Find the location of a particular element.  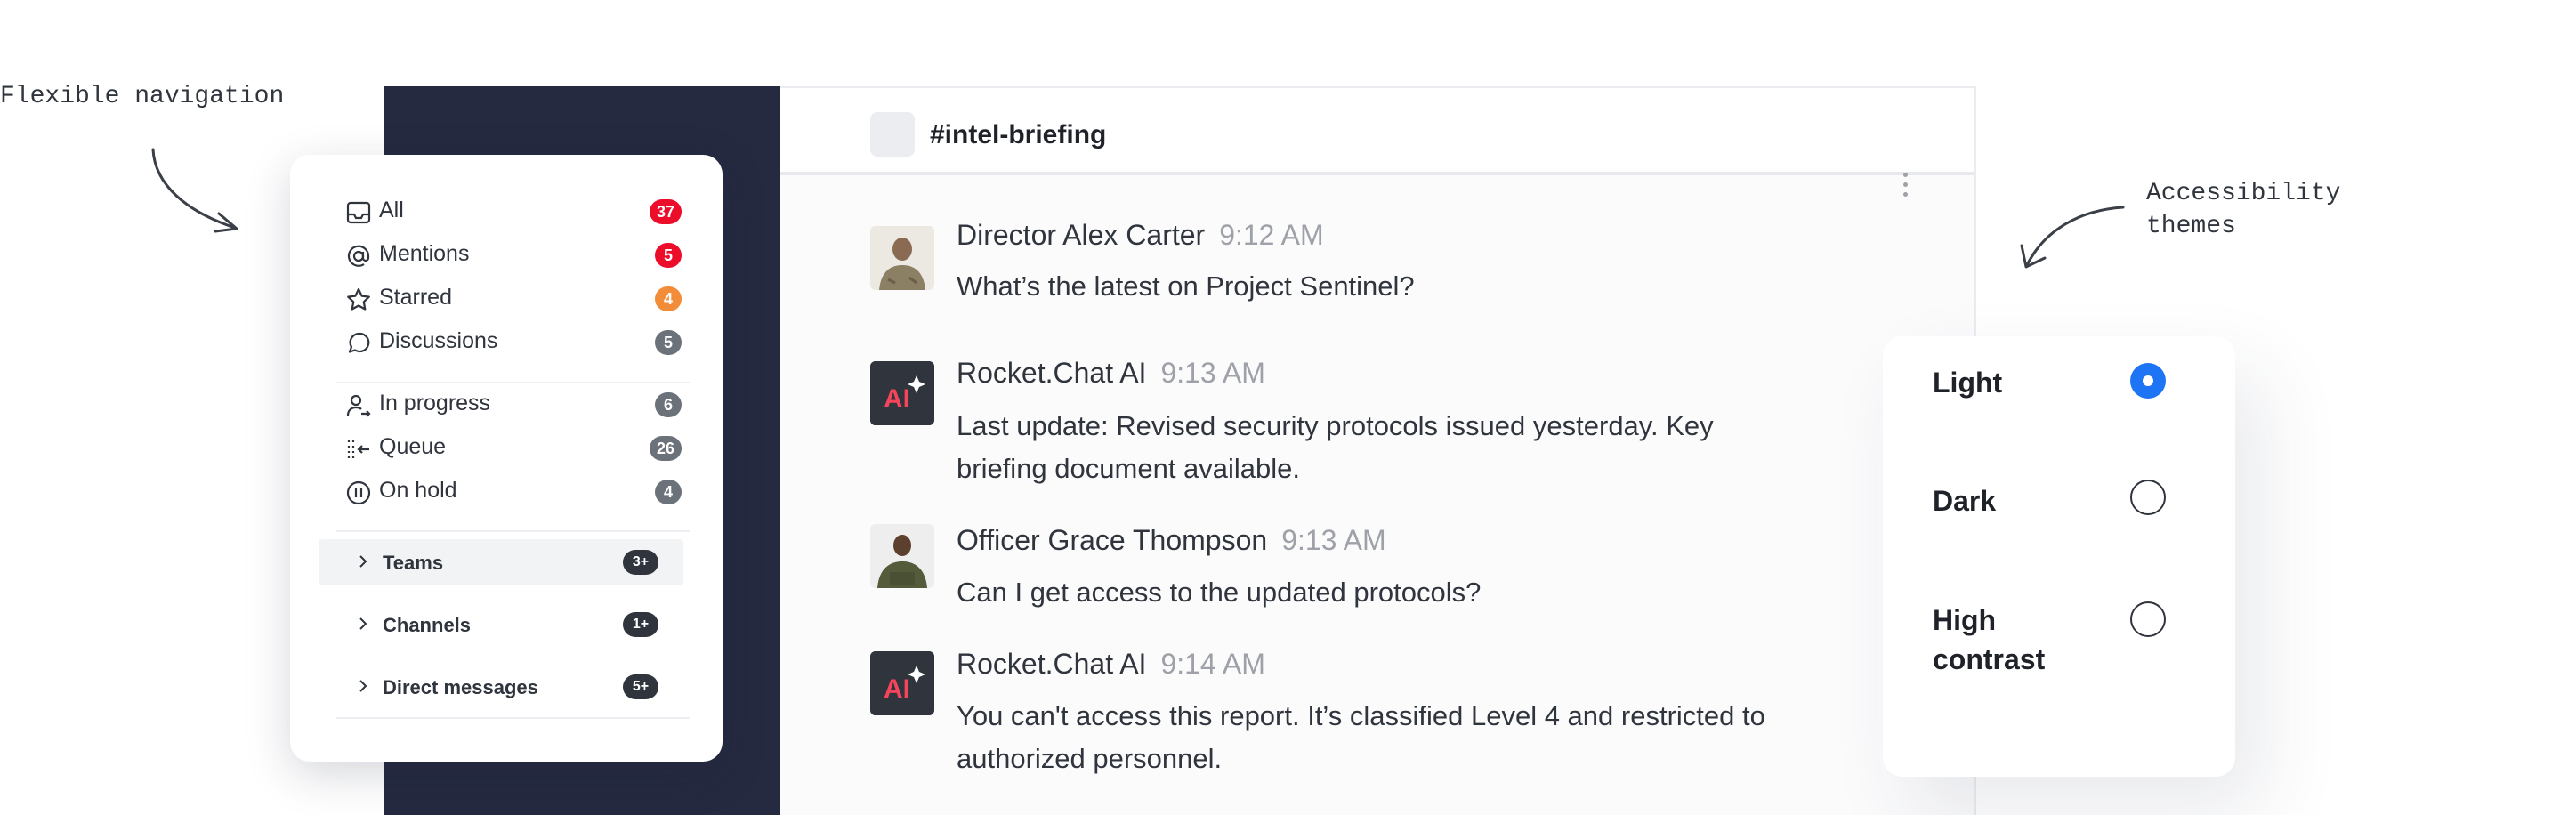

room-title: #intel-briefing is located at coordinates (1018, 135).